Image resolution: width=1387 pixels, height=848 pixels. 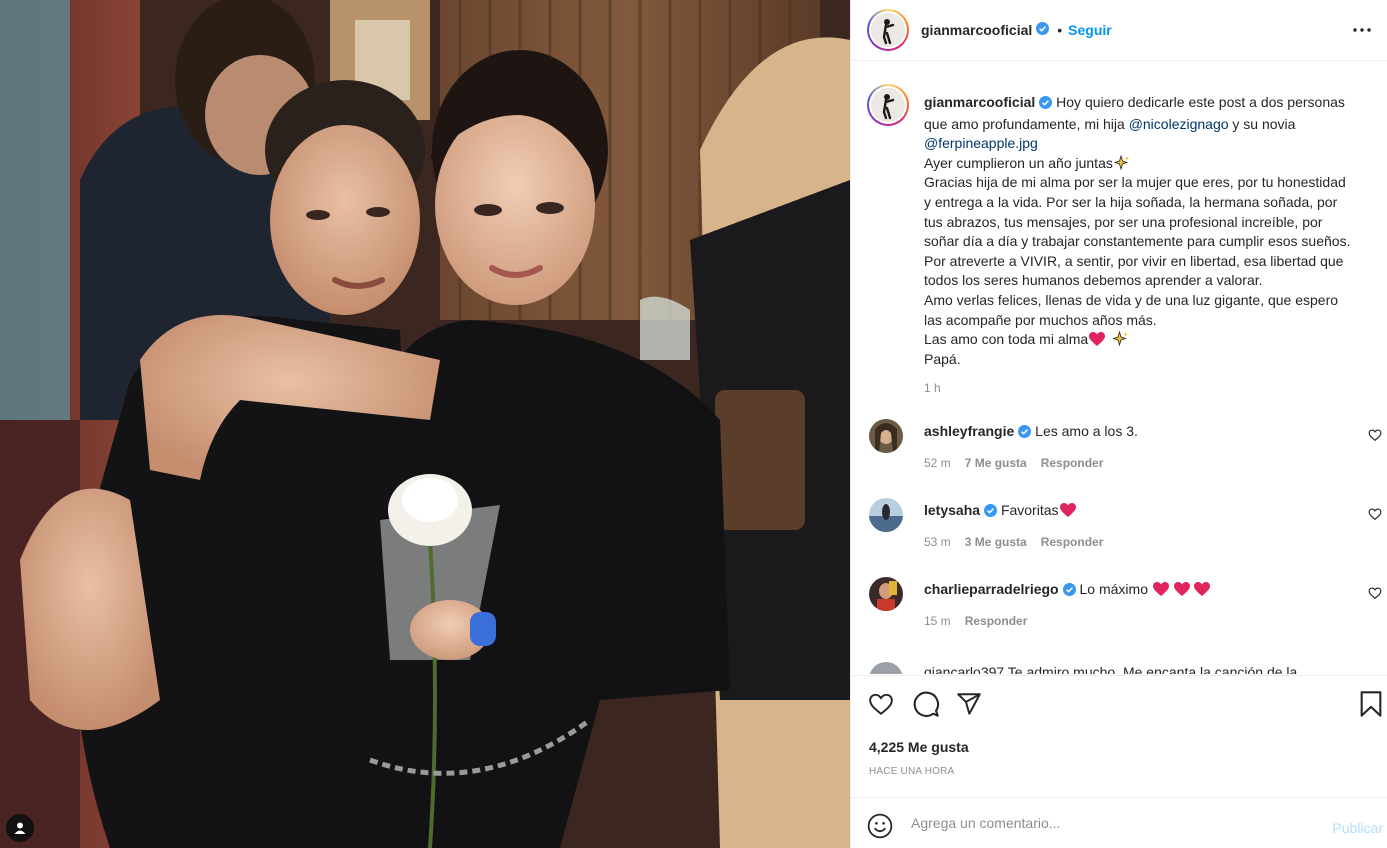 I want to click on more-options-icon, so click(x=1362, y=30).